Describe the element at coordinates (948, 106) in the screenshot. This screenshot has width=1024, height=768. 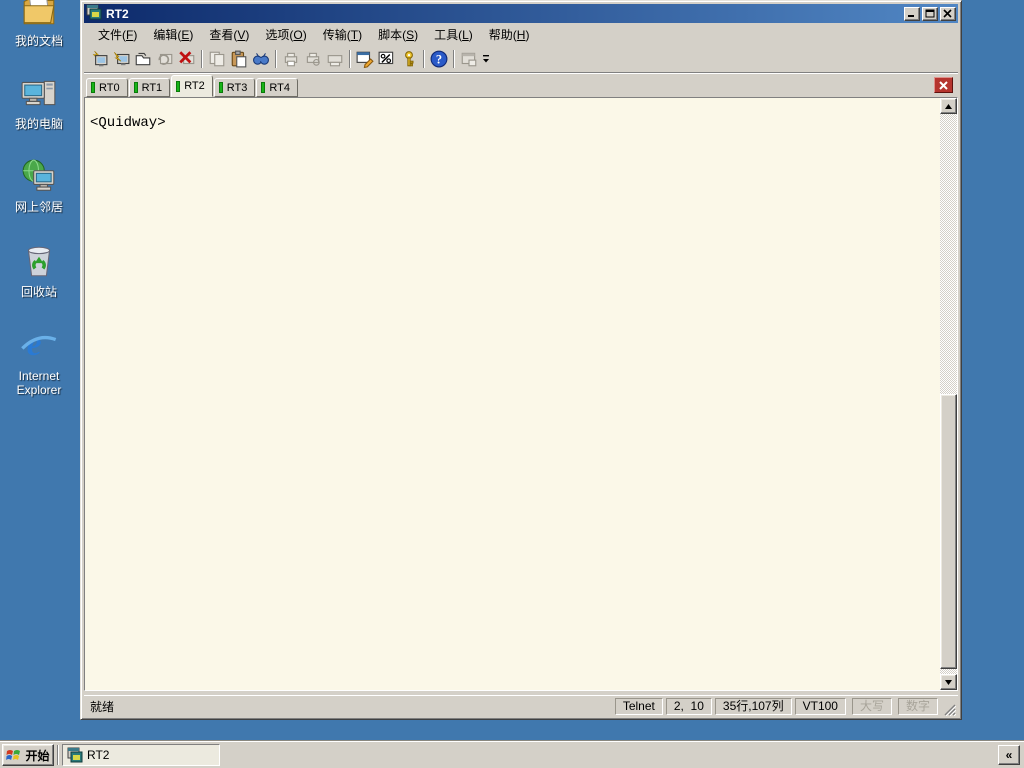
I see `scroll-up-icon` at that location.